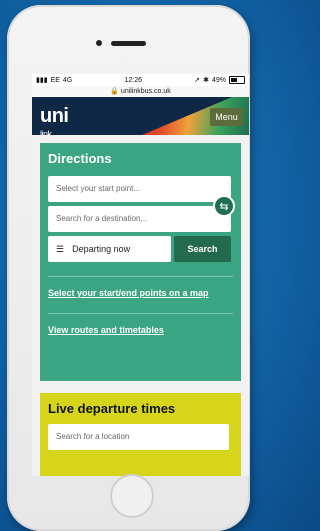  I want to click on home-button, so click(132, 496).